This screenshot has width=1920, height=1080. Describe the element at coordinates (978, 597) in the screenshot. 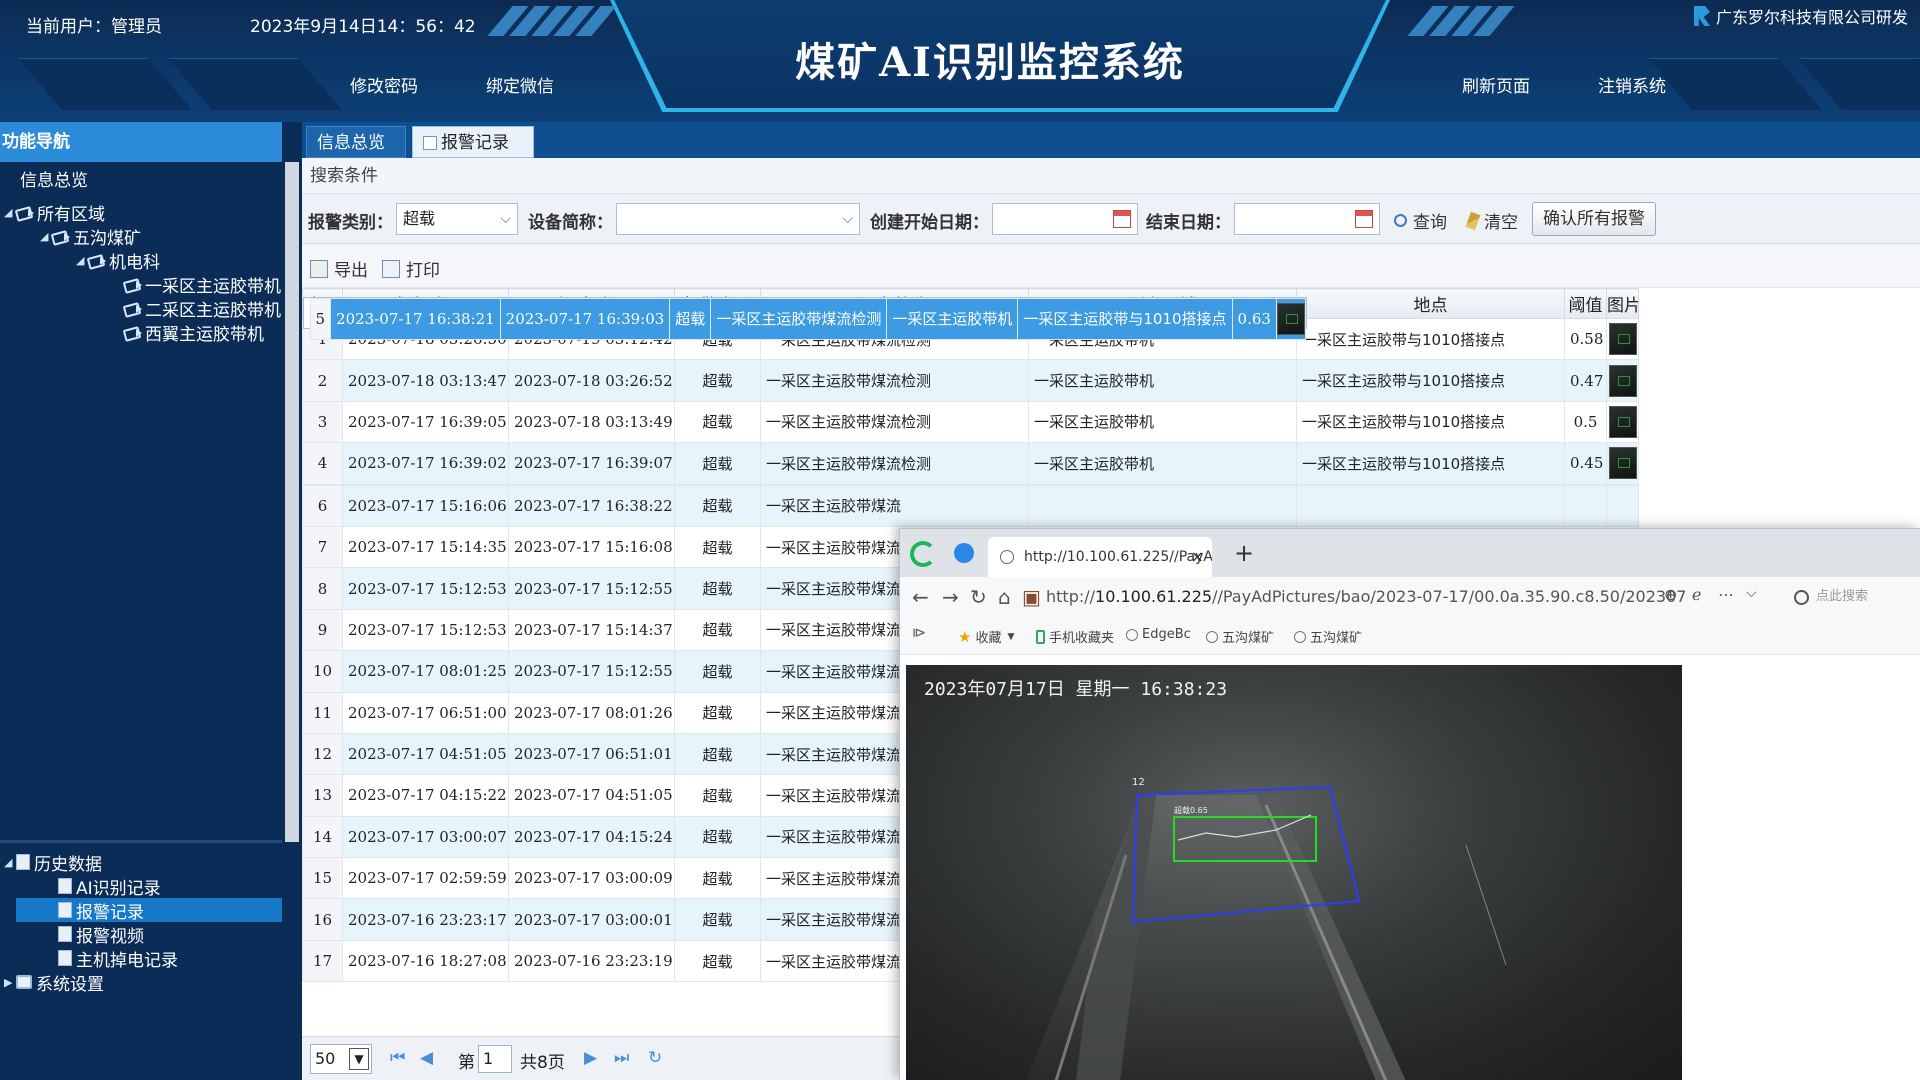

I see `reload-icon: ↻` at that location.